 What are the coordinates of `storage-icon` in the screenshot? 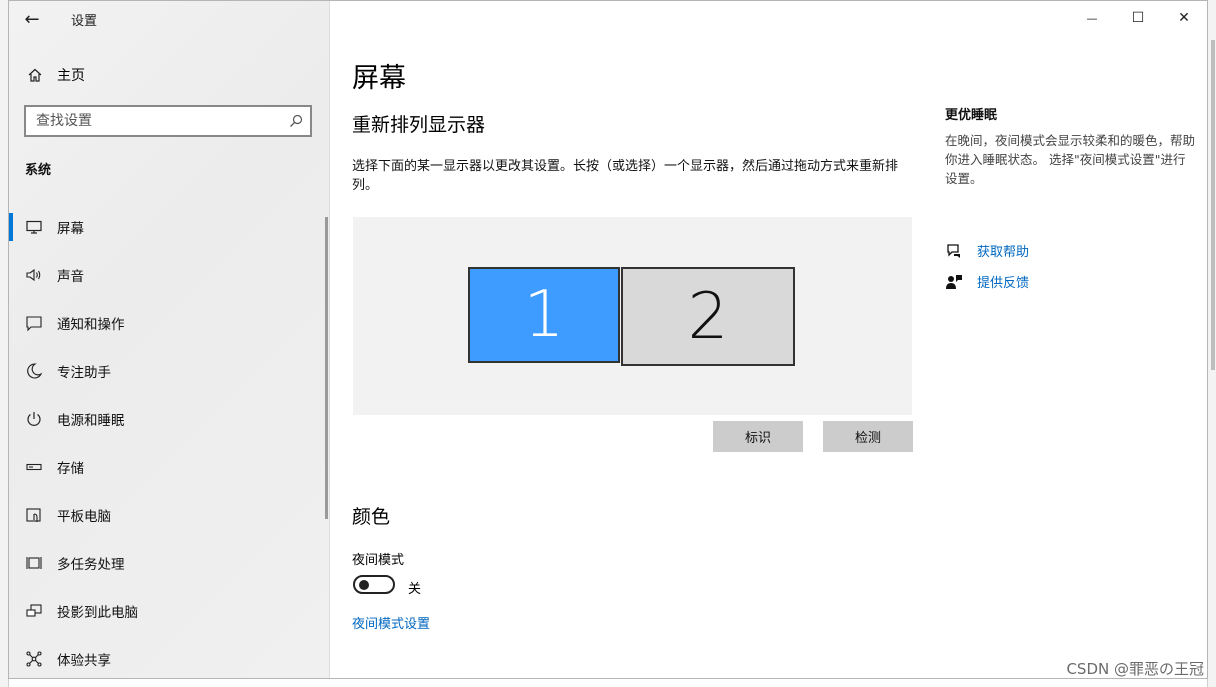 It's located at (34, 467).